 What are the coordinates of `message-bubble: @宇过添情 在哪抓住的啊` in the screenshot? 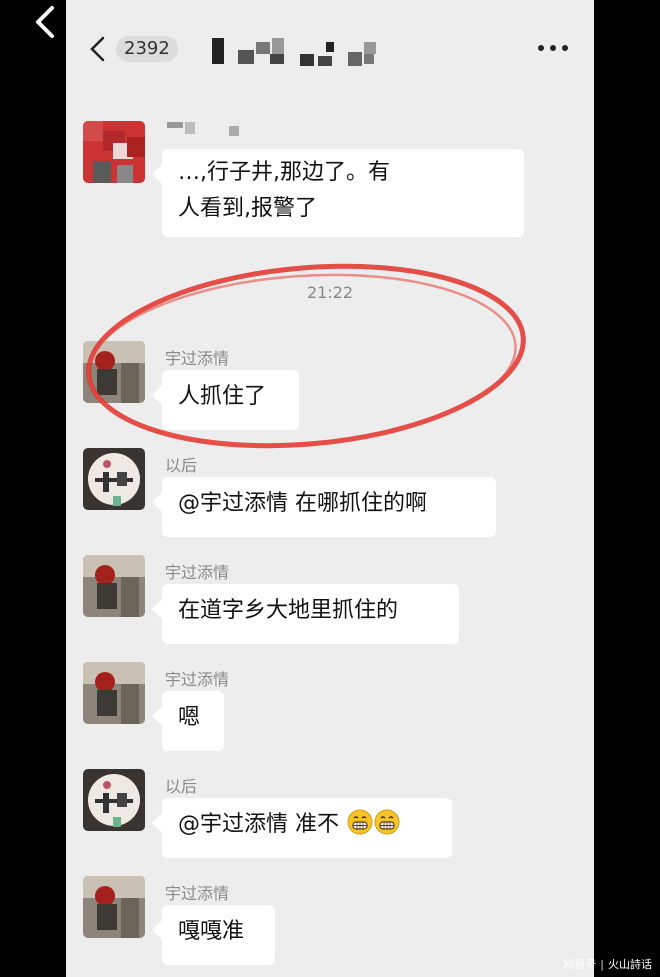 It's located at (329, 507).